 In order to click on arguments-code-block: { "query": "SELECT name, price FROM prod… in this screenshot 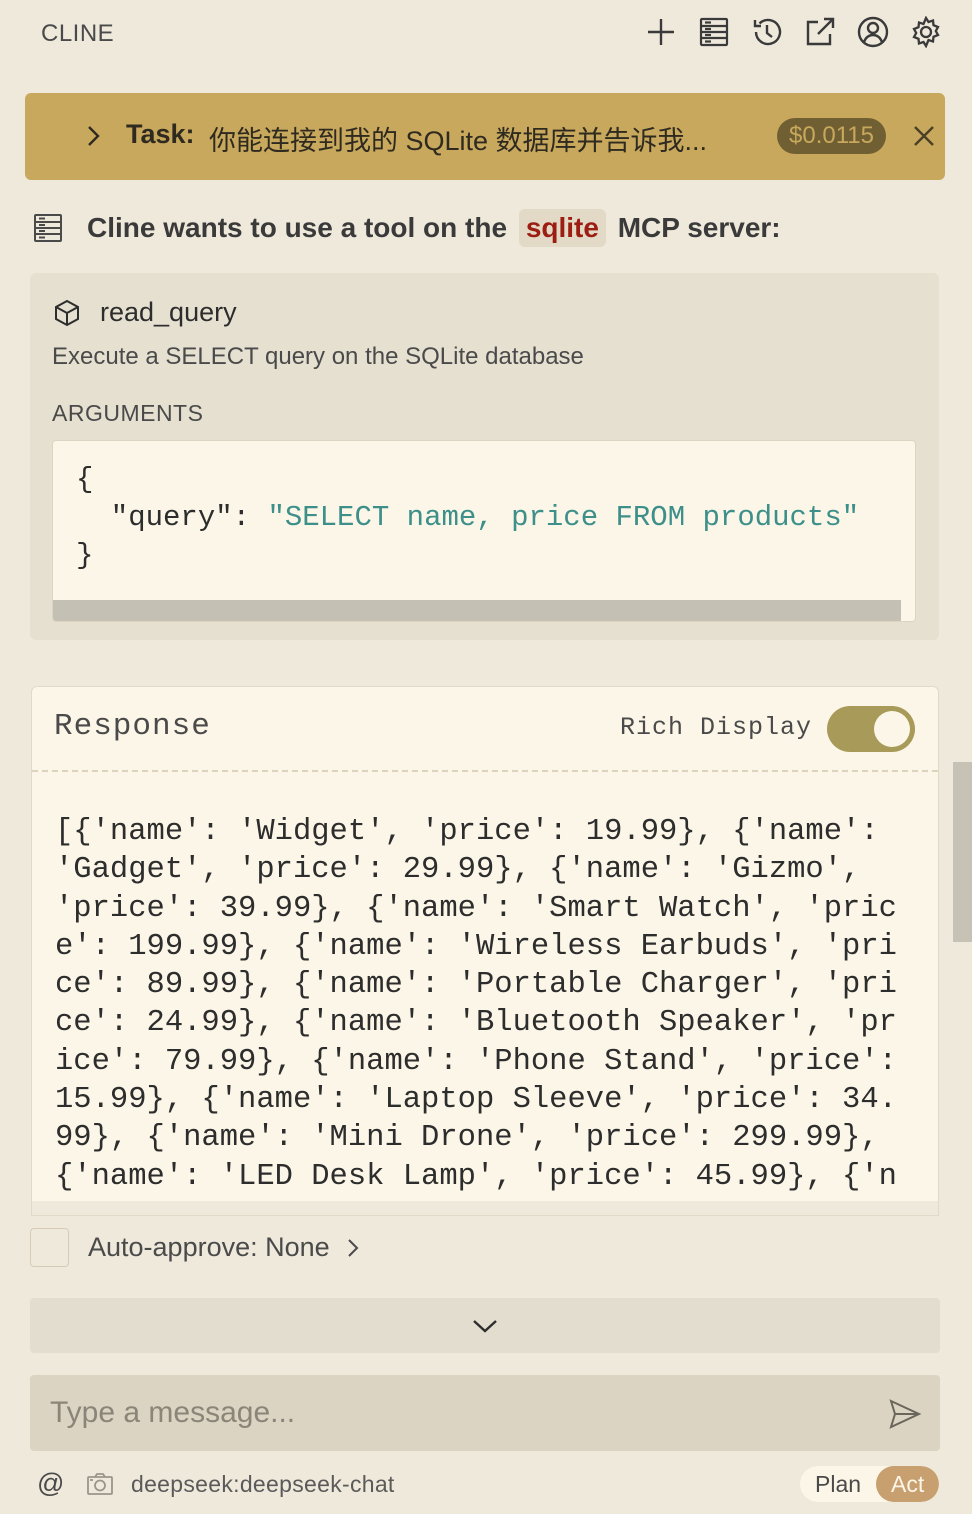, I will do `click(484, 531)`.